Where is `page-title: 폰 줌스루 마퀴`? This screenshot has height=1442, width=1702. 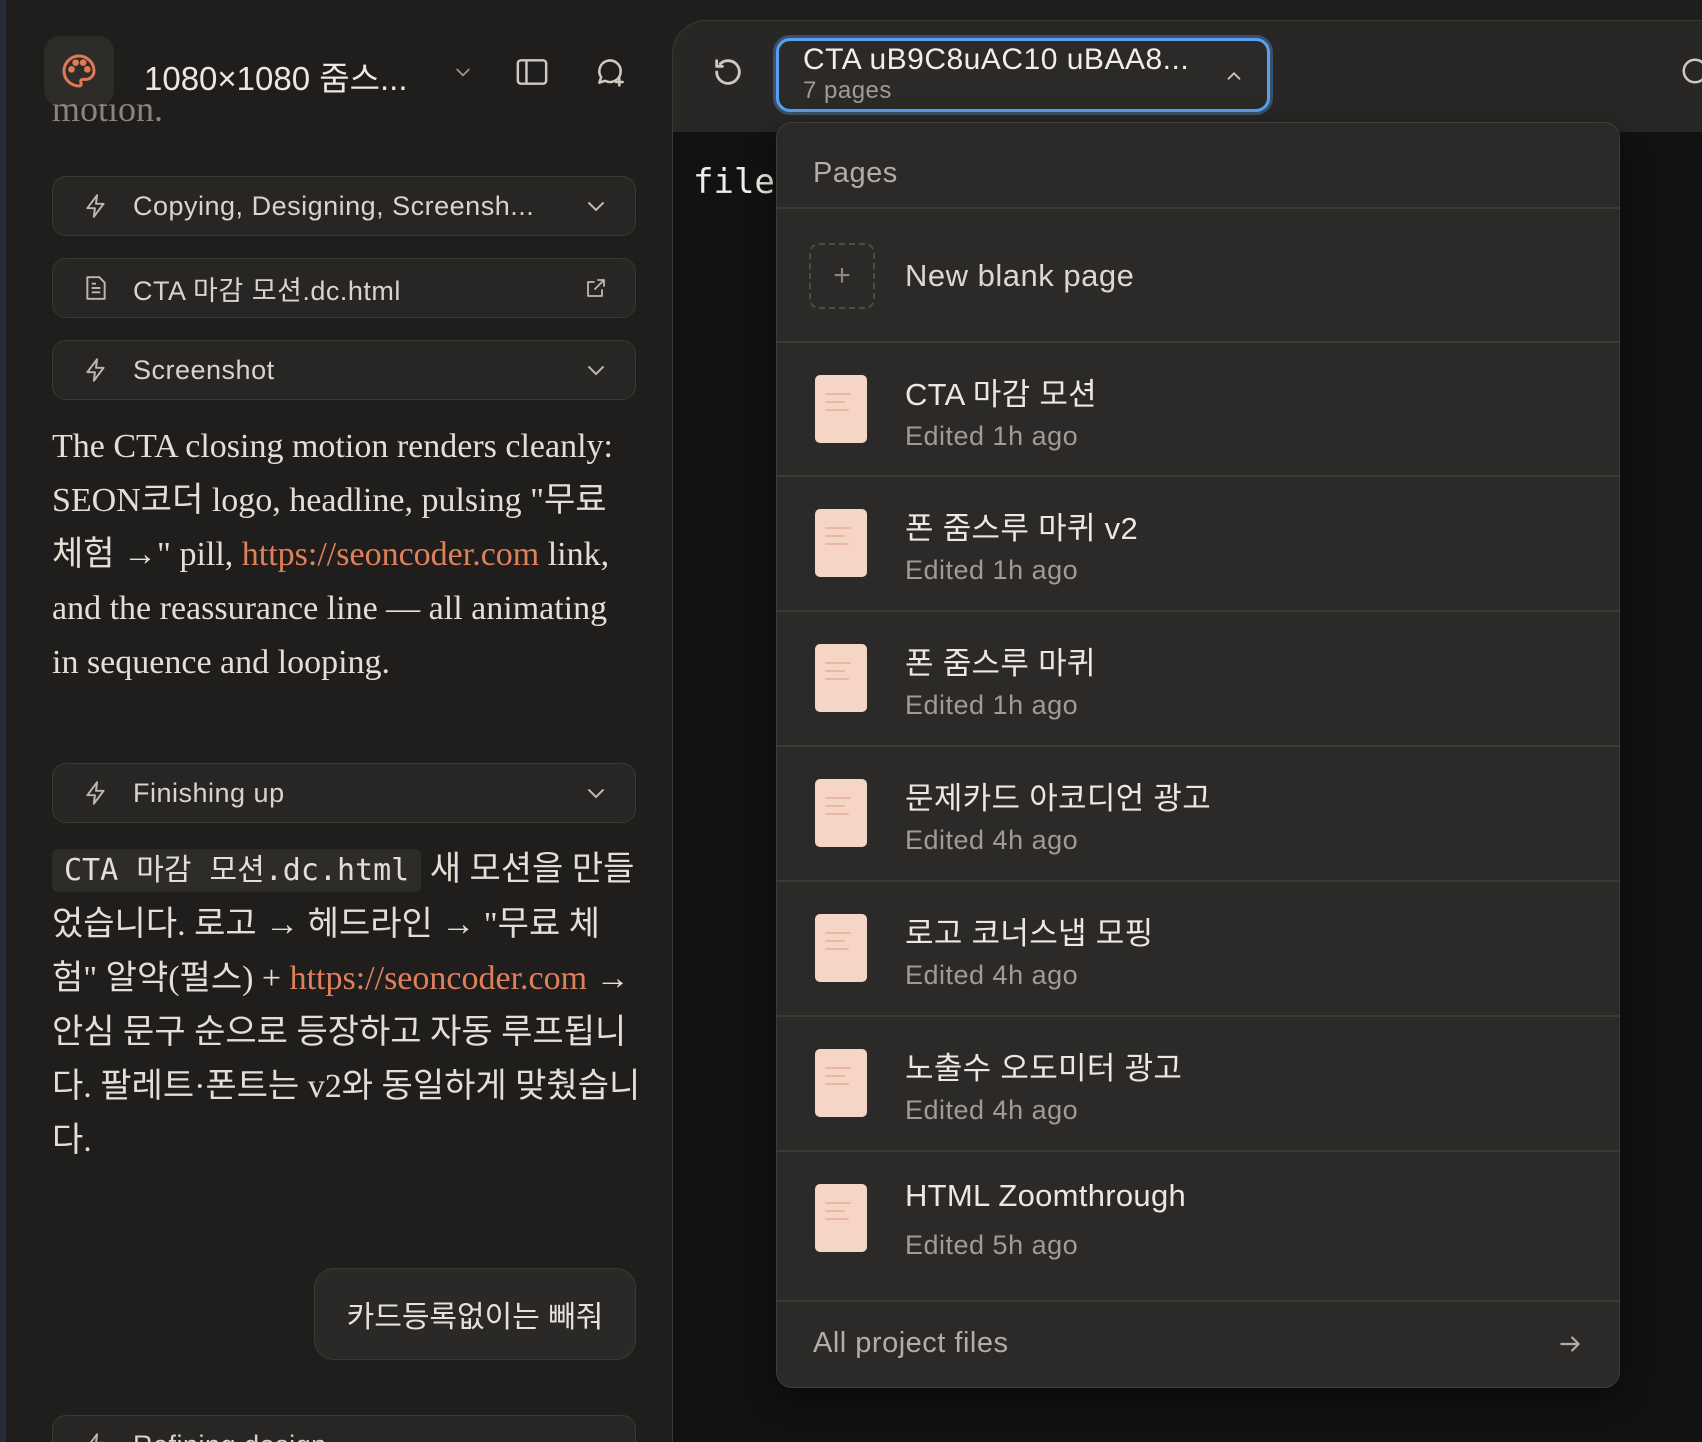
page-title: 폰 줌스루 마퀴 is located at coordinates (1000, 663).